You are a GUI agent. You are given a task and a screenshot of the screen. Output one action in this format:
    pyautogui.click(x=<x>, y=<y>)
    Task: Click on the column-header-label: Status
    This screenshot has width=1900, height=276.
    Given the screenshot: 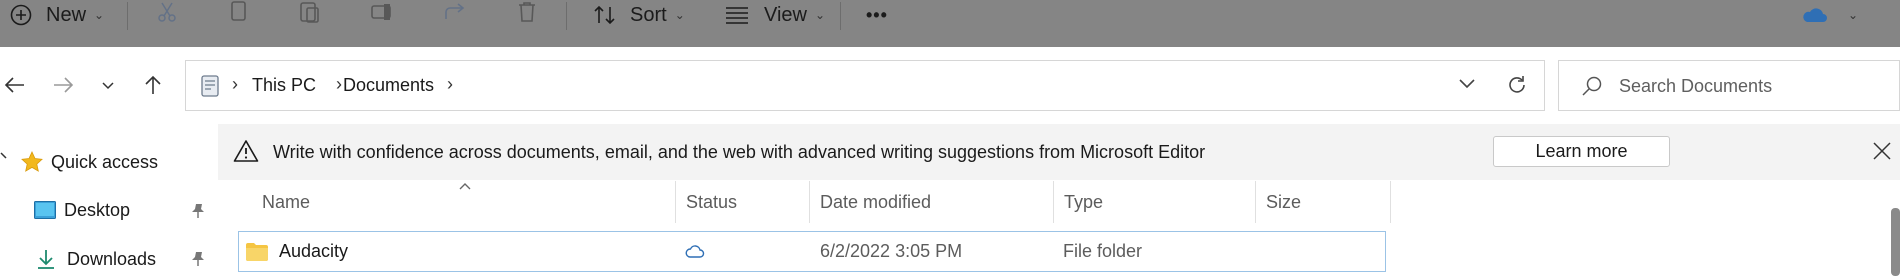 What is the action you would take?
    pyautogui.click(x=712, y=201)
    